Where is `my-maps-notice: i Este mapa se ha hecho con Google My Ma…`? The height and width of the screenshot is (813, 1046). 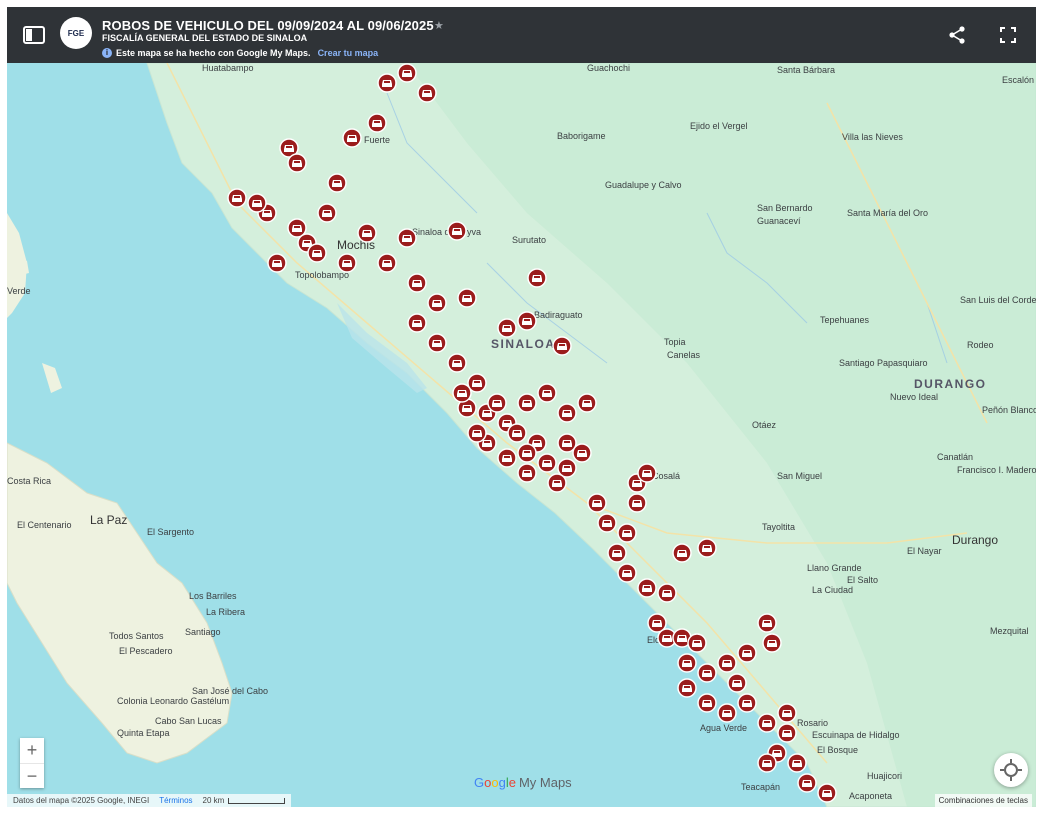 my-maps-notice: i Este mapa se ha hecho con Google My Ma… is located at coordinates (240, 53).